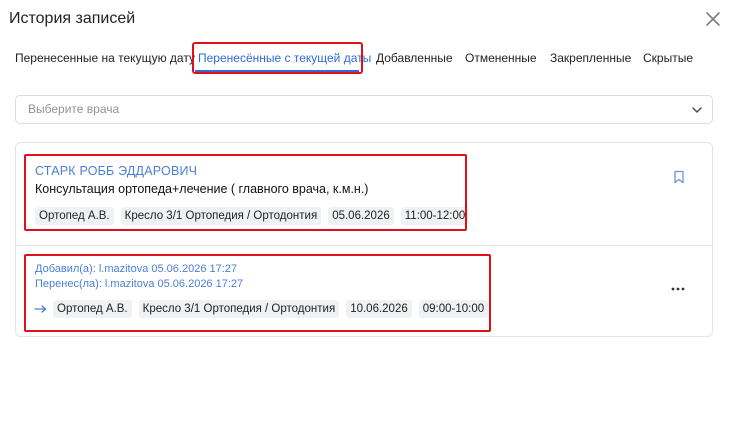  Describe the element at coordinates (72, 18) in the screenshot. I see `modal-title: История записей` at that location.